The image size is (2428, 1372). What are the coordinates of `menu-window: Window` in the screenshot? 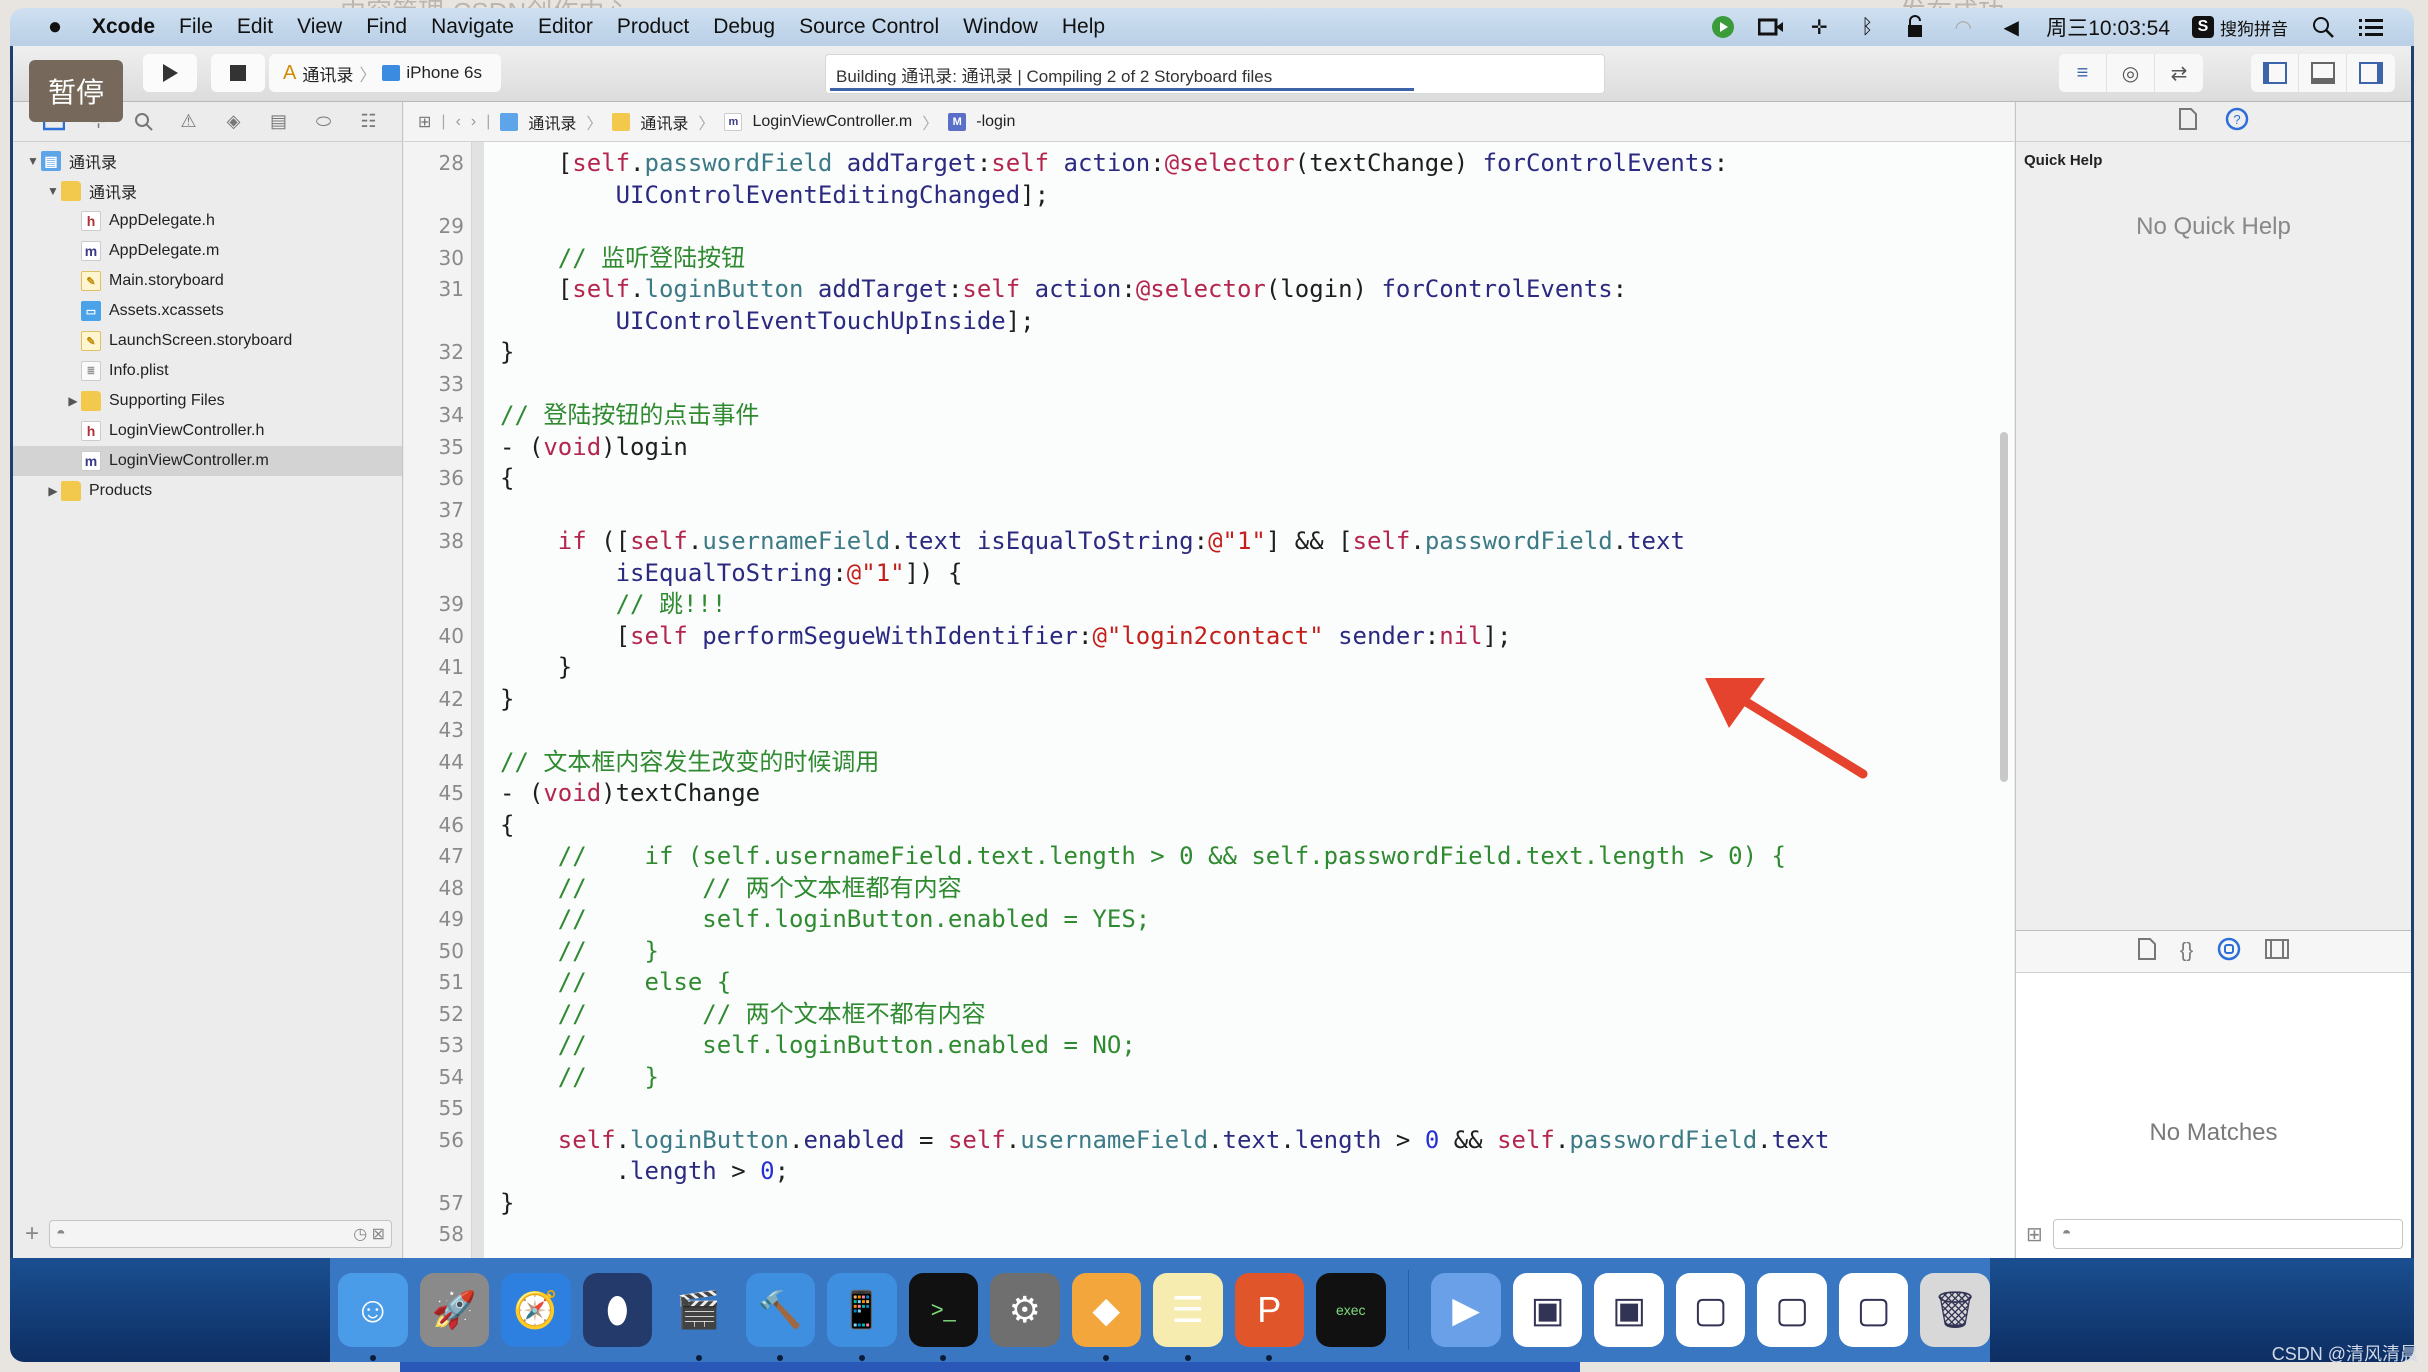 It's located at (1000, 27).